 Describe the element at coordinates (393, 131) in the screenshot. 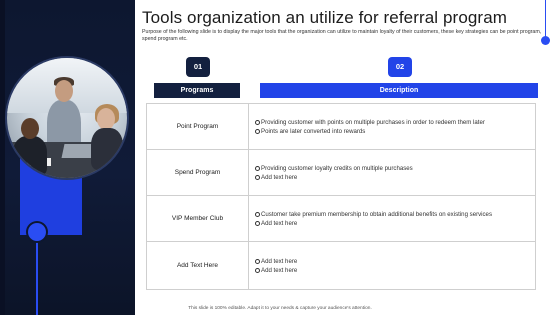

I see `description-bullet: Points are later converted into rewards` at that location.